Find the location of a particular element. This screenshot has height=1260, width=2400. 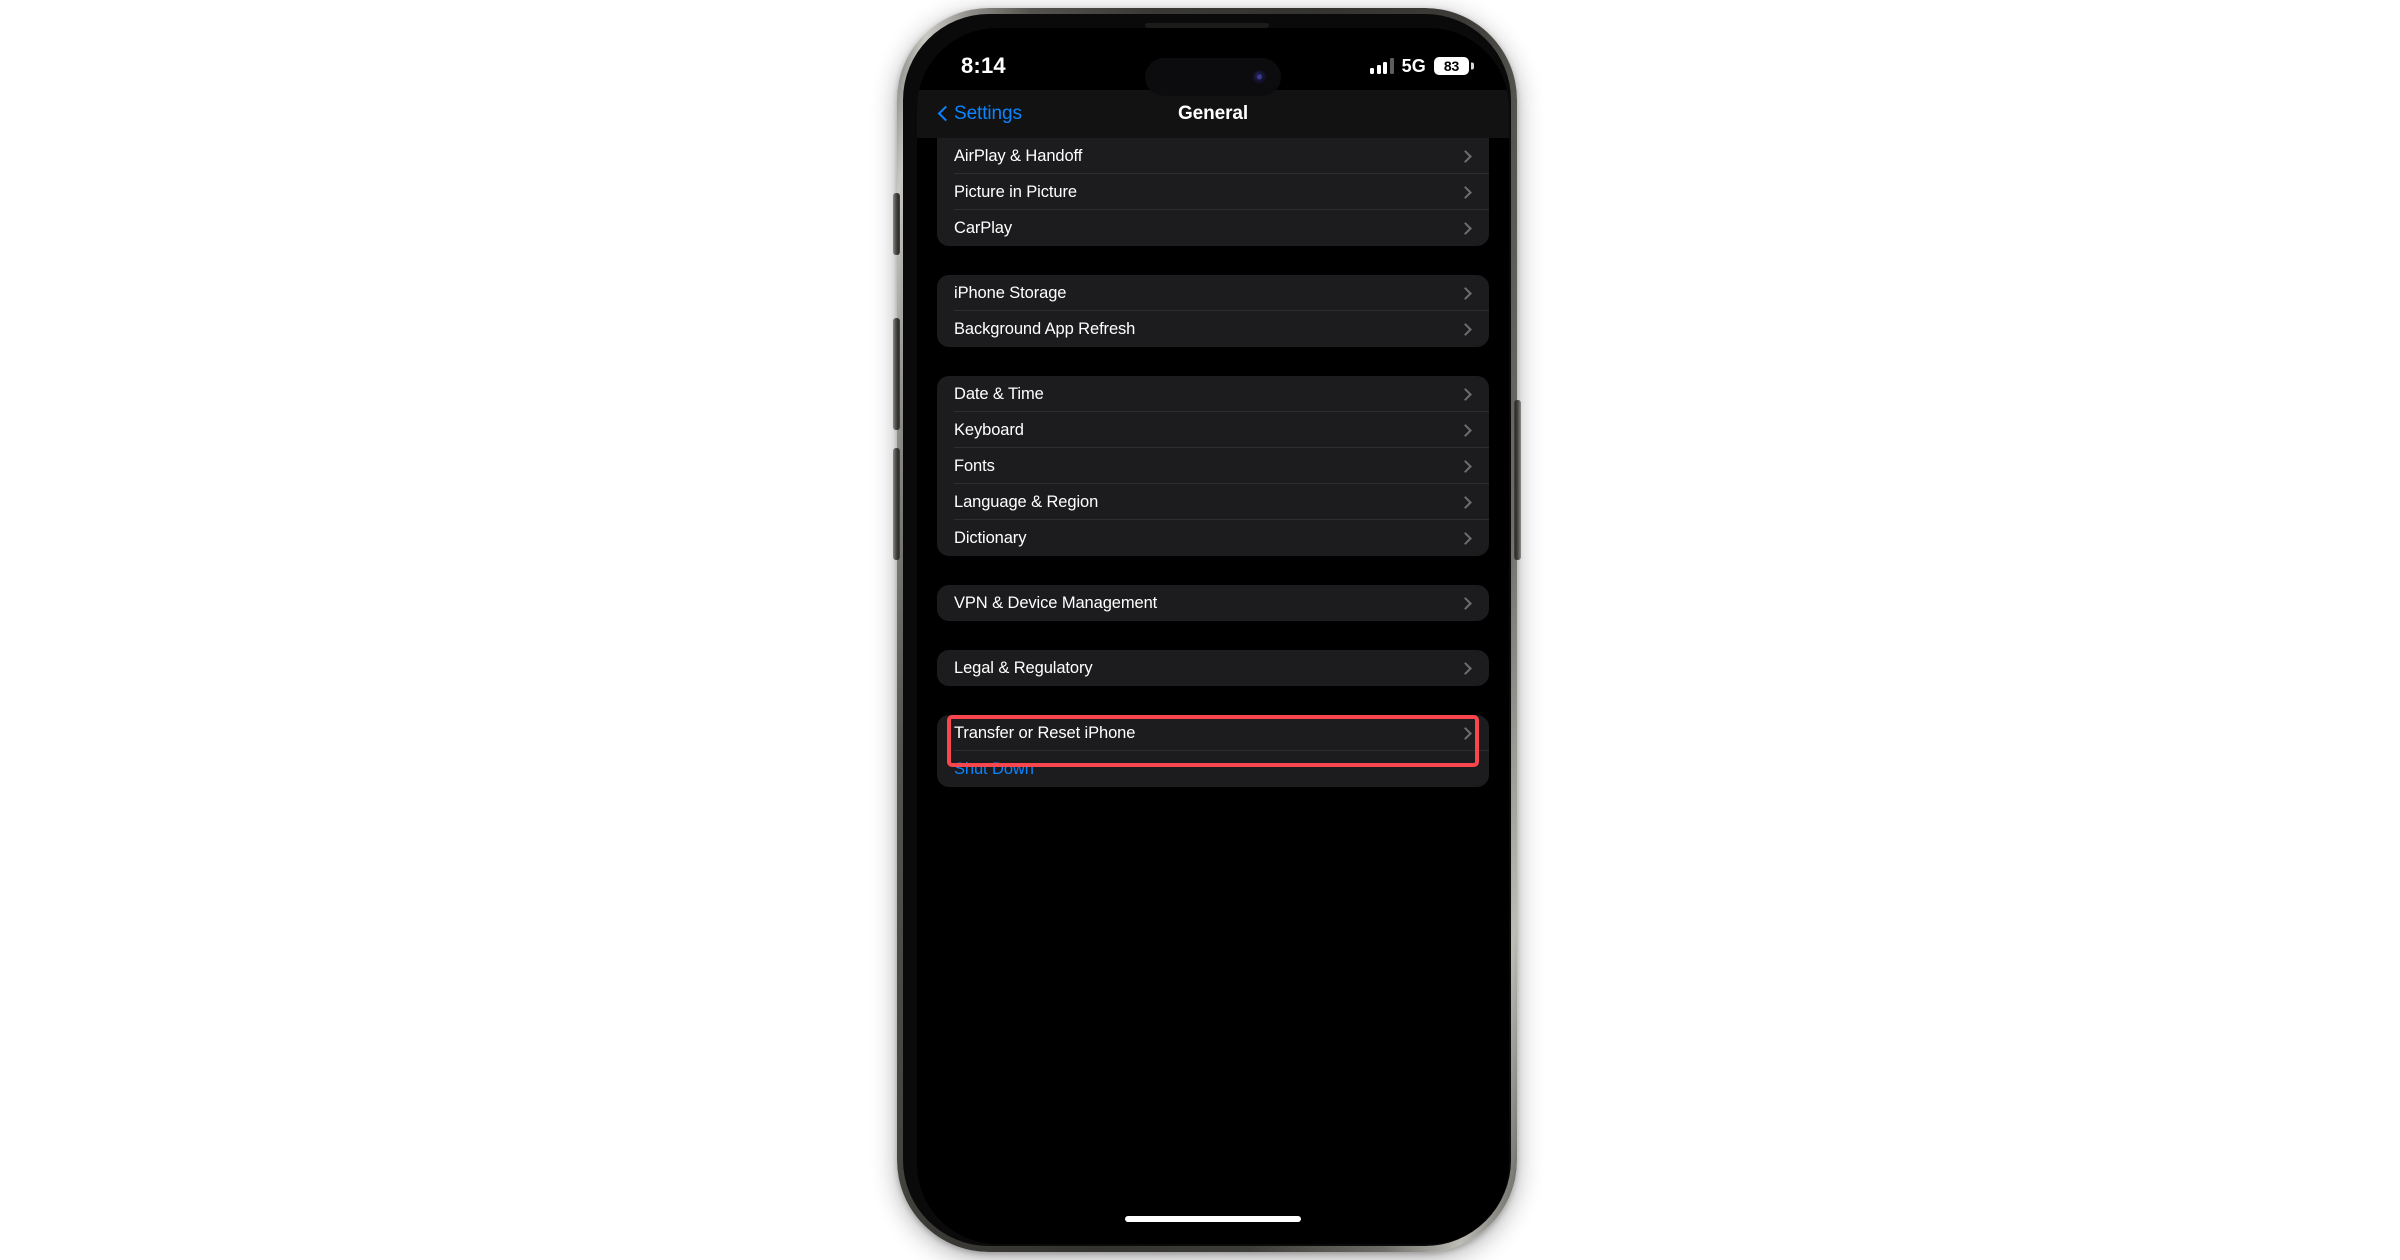

settings-group-wrapper: Legal & Regulatory is located at coordinates (1213, 668).